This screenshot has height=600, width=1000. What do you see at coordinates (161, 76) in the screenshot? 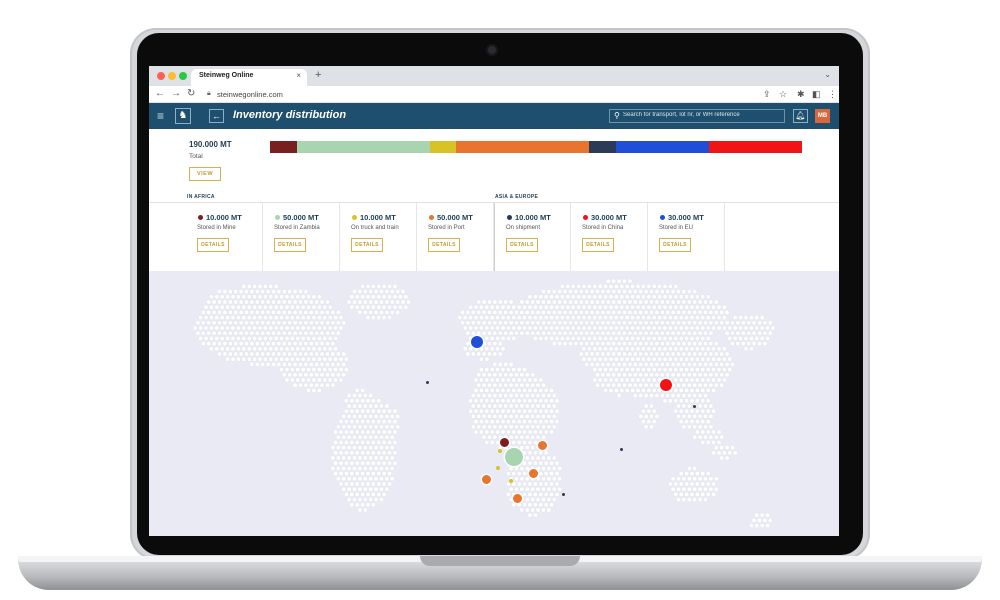
I see `window-close-icon` at bounding box center [161, 76].